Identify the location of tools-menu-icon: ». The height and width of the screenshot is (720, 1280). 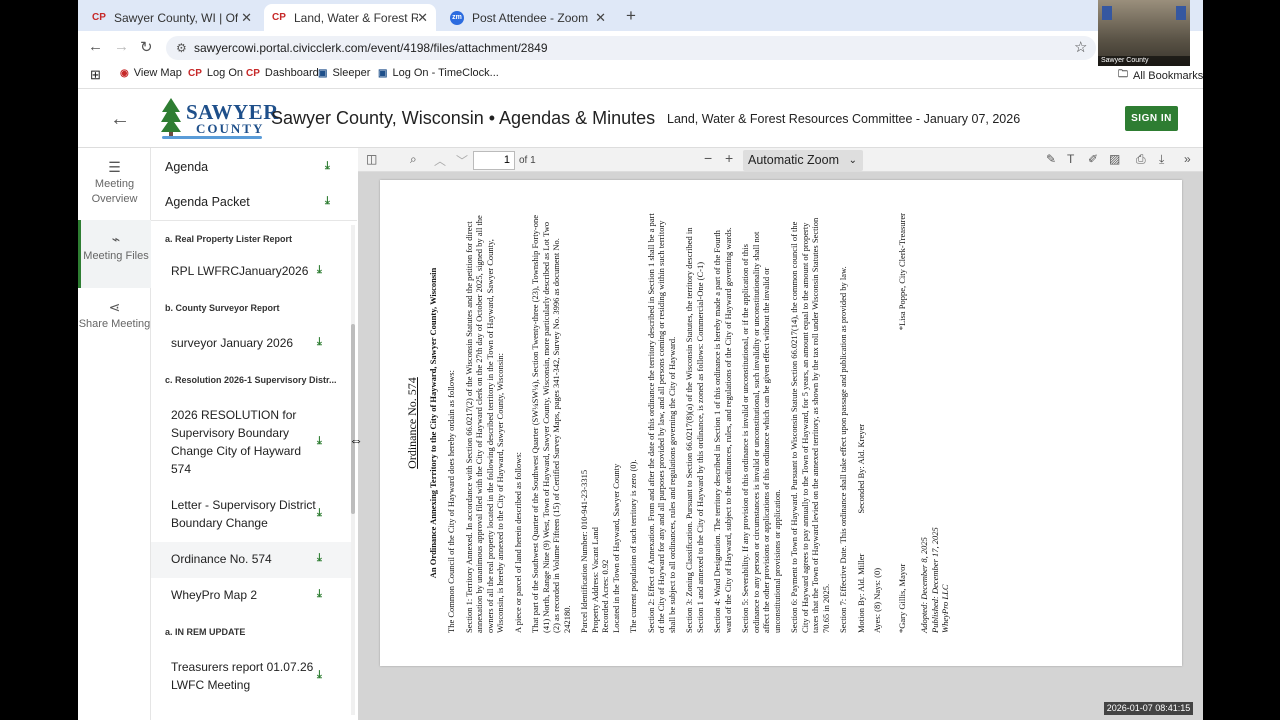
(1187, 159).